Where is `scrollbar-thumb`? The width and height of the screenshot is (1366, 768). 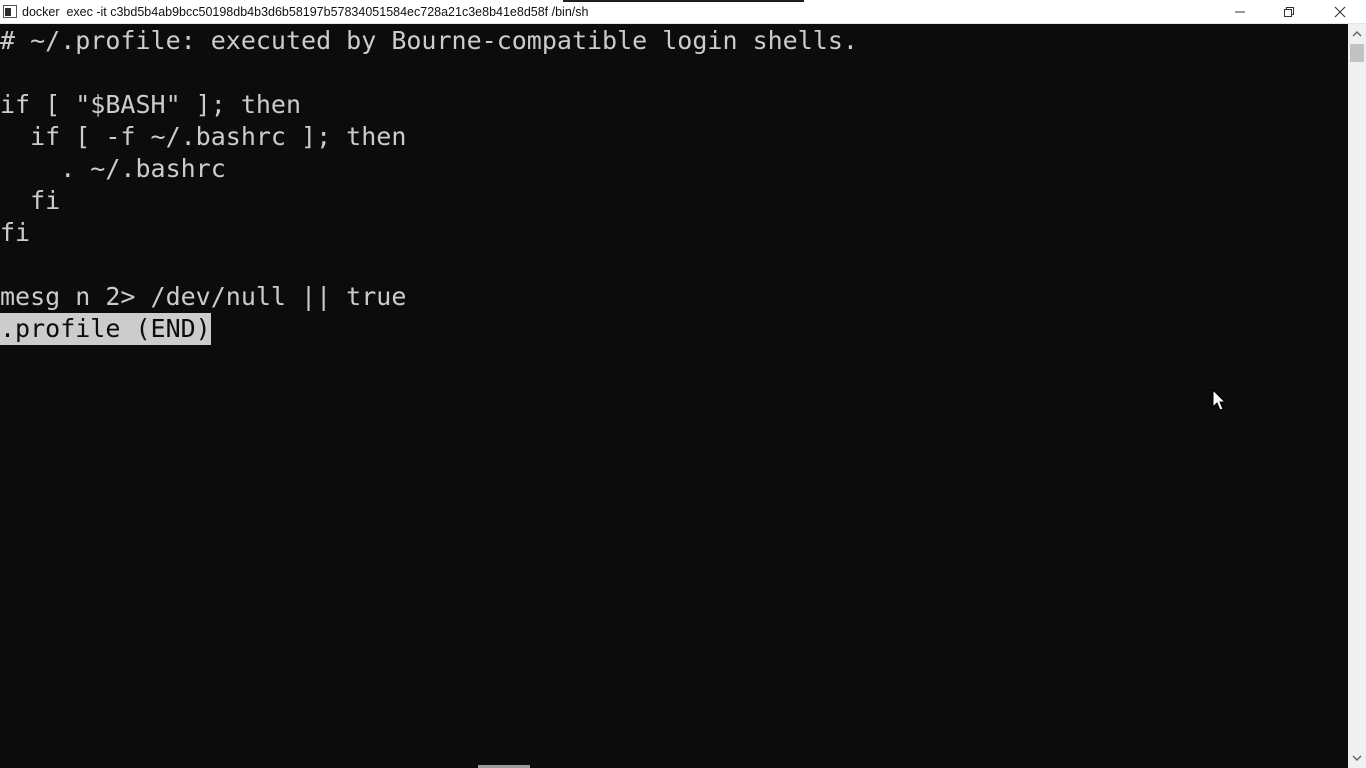
scrollbar-thumb is located at coordinates (1357, 53).